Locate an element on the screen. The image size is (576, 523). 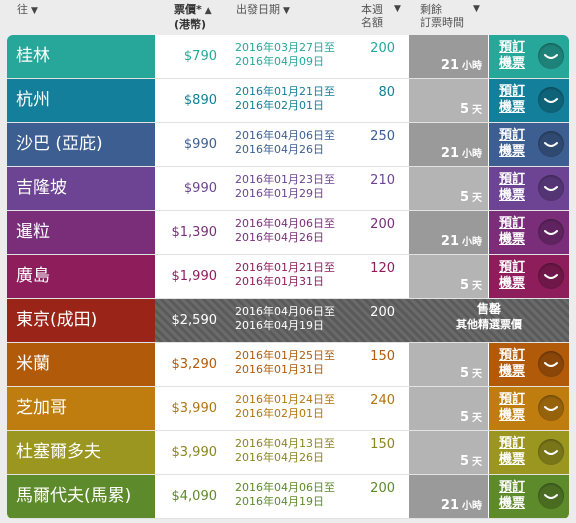
date-from: 2016年01月23日至 is located at coordinates (285, 179).